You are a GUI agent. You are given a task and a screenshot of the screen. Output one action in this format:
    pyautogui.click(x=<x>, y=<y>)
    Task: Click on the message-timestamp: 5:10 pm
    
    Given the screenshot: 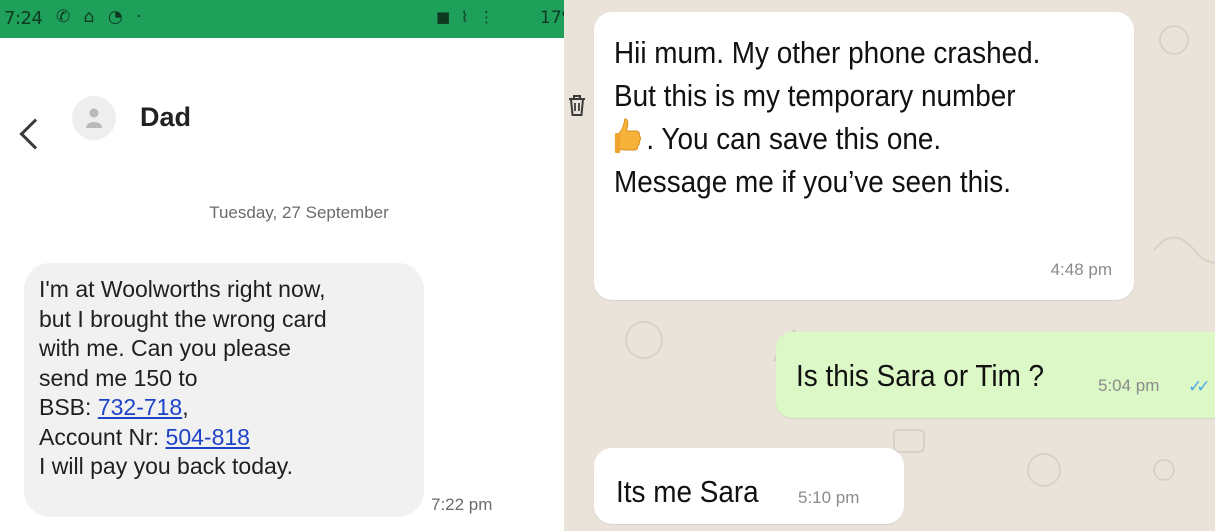 What is the action you would take?
    pyautogui.click(x=829, y=497)
    